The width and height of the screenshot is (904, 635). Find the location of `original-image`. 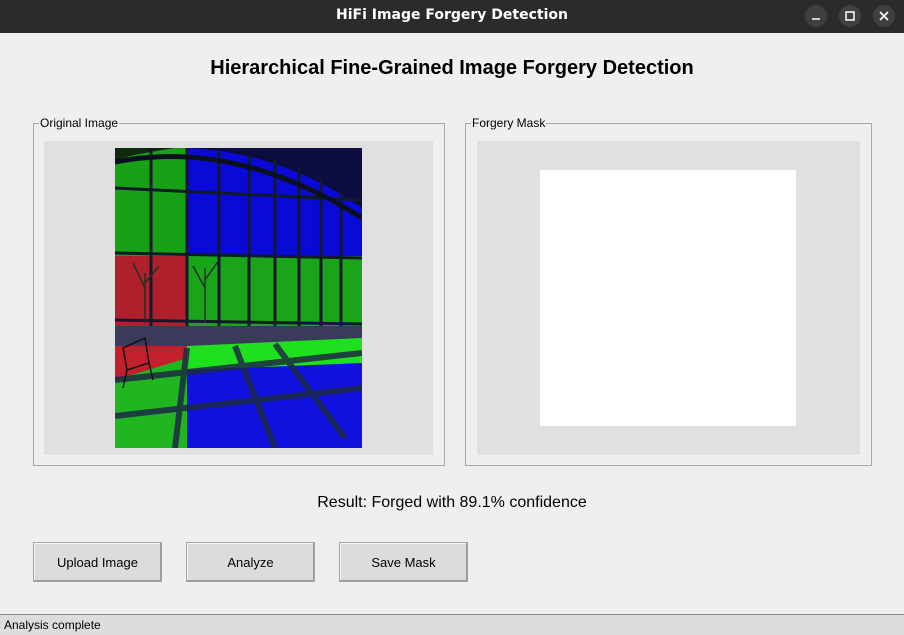

original-image is located at coordinates (238, 298).